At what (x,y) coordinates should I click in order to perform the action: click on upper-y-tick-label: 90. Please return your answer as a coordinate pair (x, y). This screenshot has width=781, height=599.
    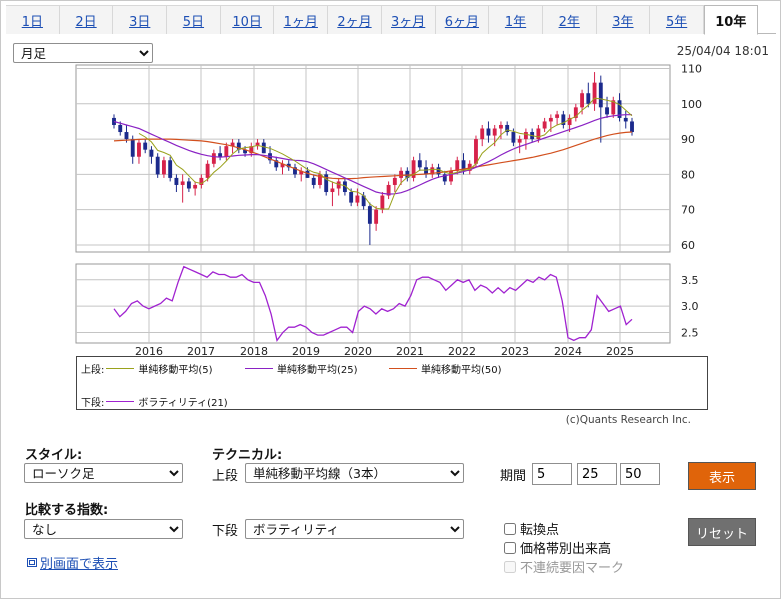
    Looking at the image, I should click on (688, 139).